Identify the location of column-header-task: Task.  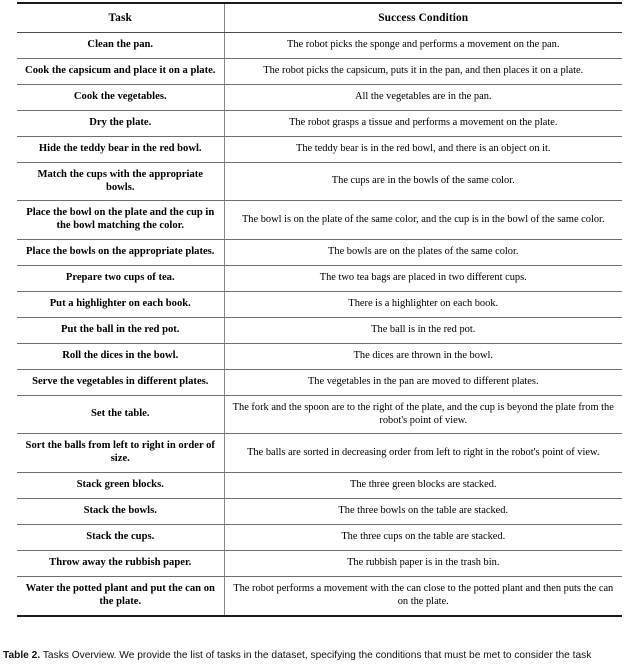
(121, 17).